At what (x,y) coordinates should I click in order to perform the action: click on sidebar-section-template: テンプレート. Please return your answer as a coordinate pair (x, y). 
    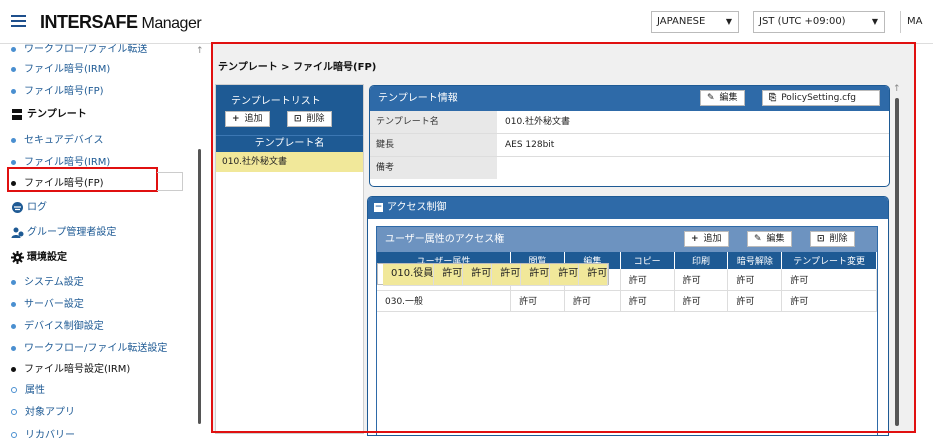
    Looking at the image, I should click on (49, 113).